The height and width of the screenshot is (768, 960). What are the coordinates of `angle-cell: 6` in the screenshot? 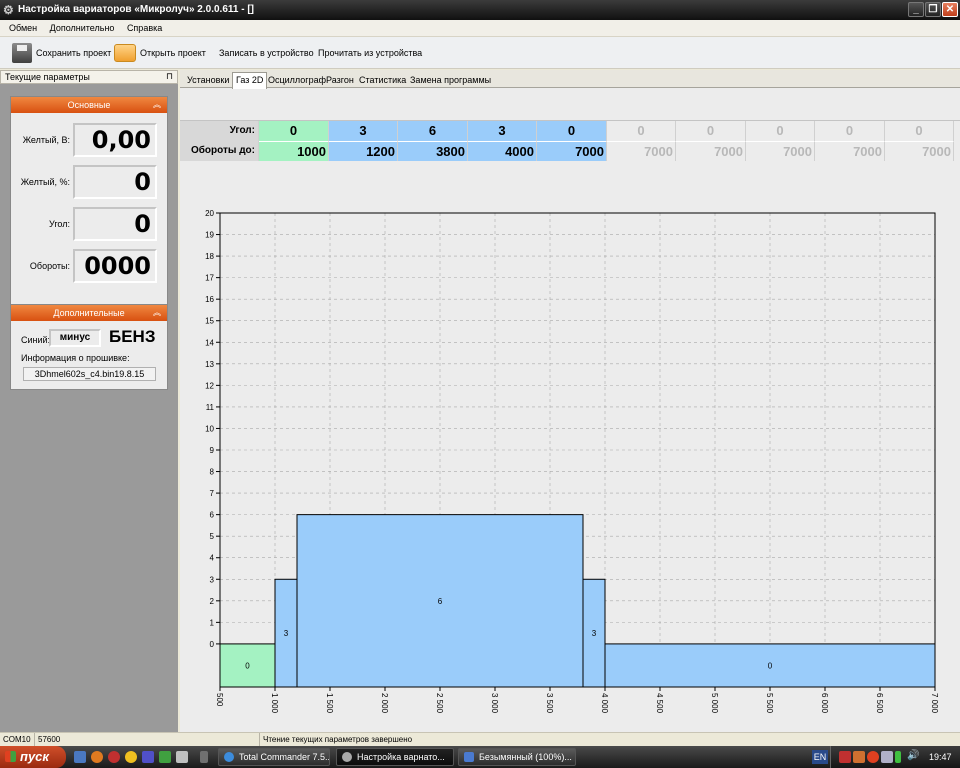 It's located at (433, 131).